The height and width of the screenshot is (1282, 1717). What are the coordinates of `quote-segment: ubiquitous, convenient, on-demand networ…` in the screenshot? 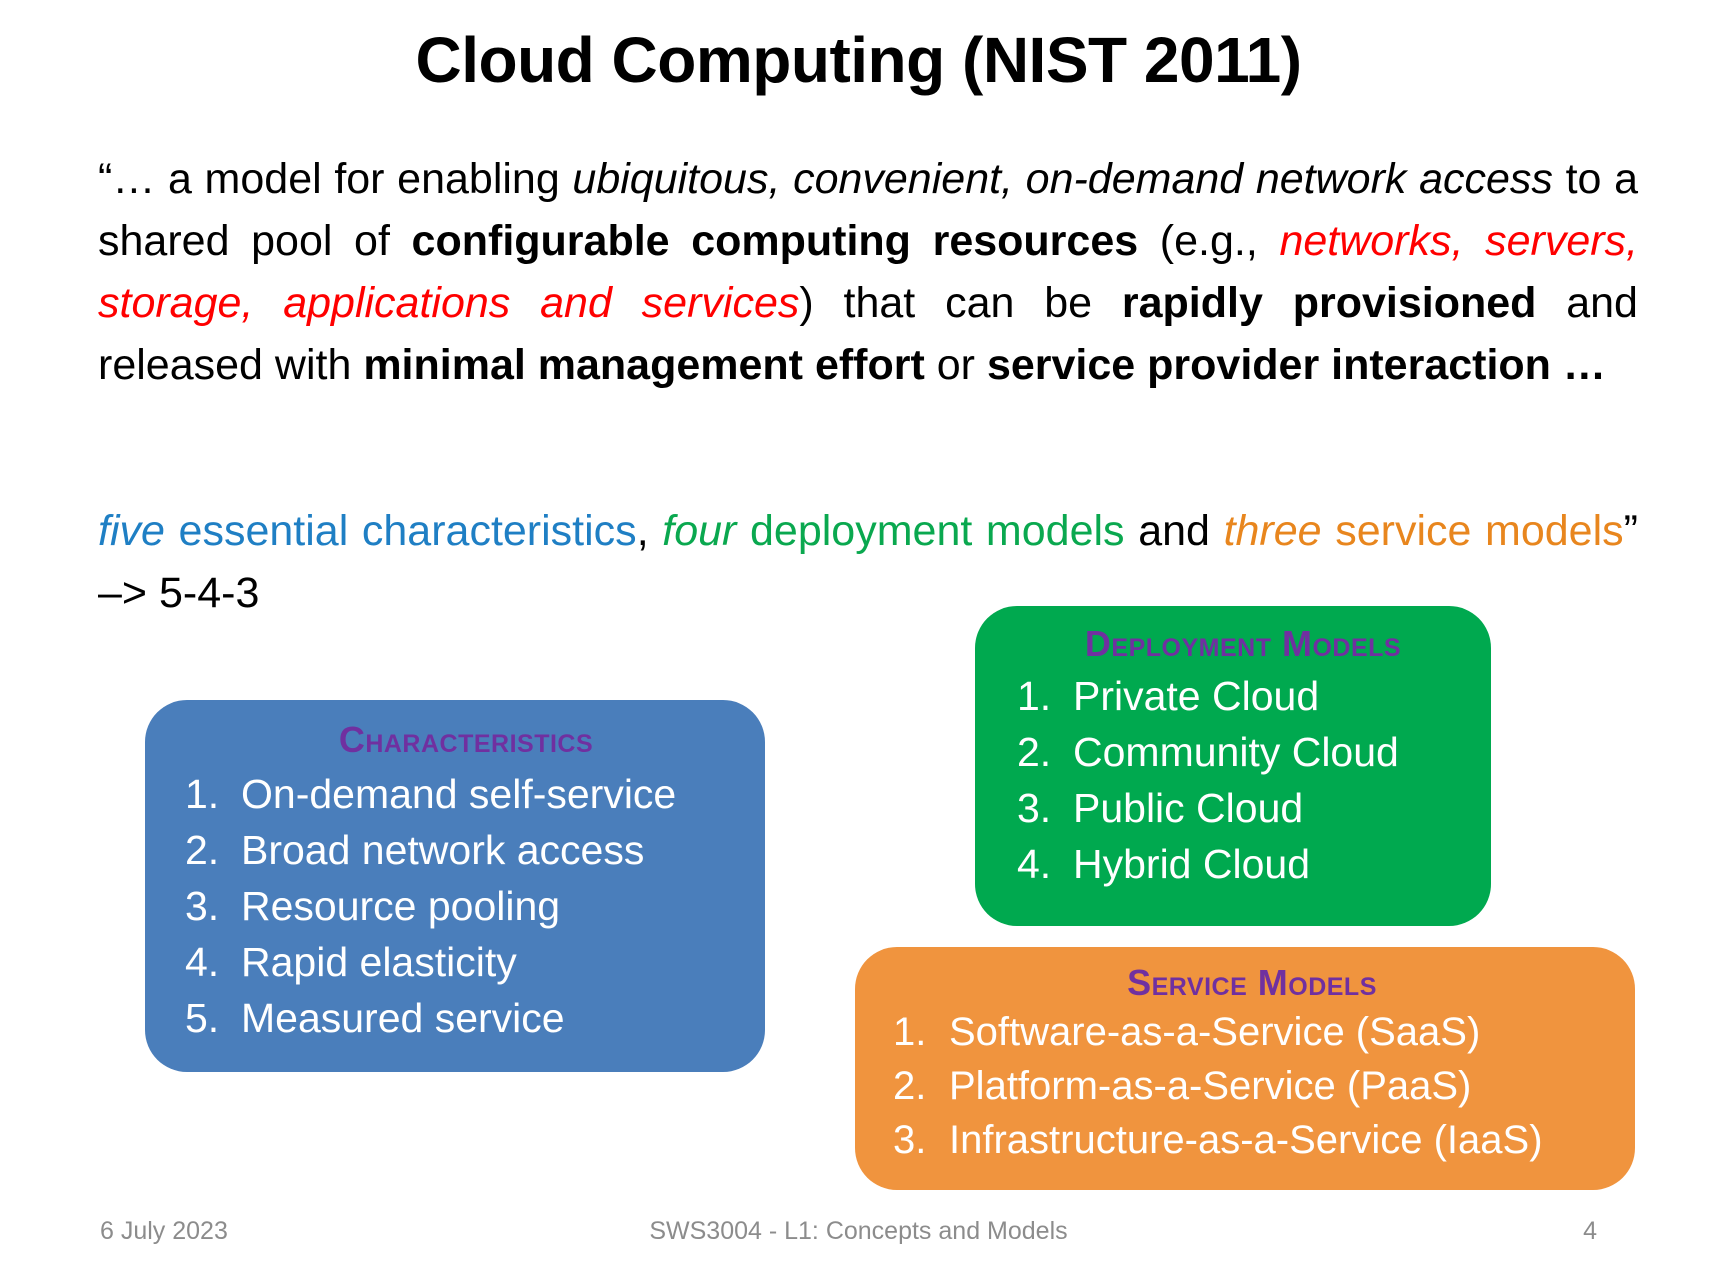 It's located at (1062, 179).